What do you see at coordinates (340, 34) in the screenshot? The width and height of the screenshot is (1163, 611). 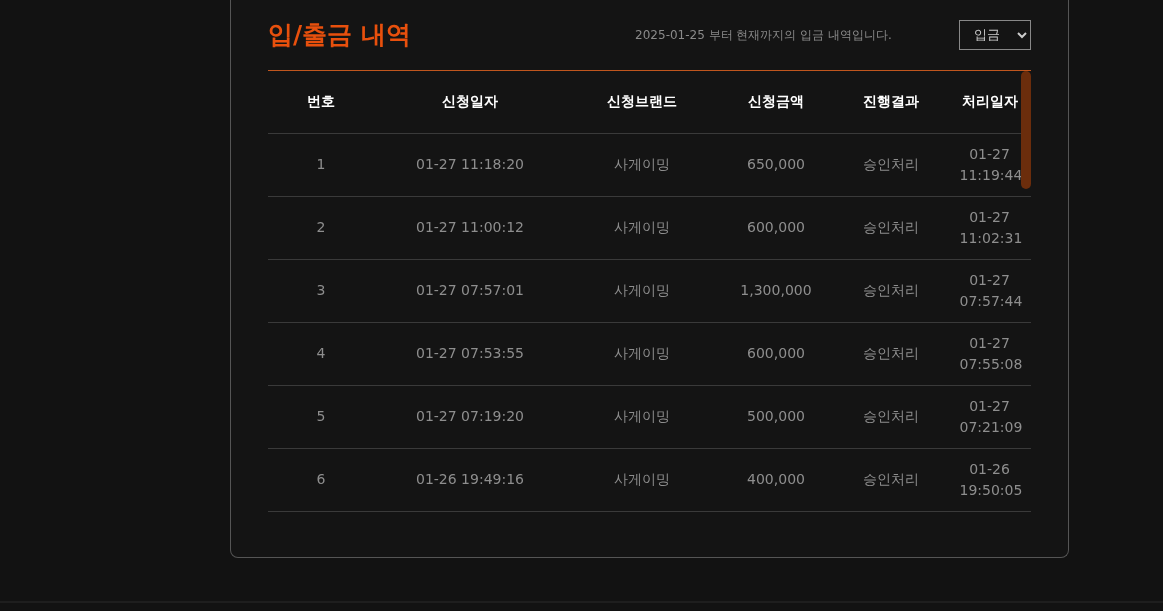 I see `page-title: 입/출금 내역` at bounding box center [340, 34].